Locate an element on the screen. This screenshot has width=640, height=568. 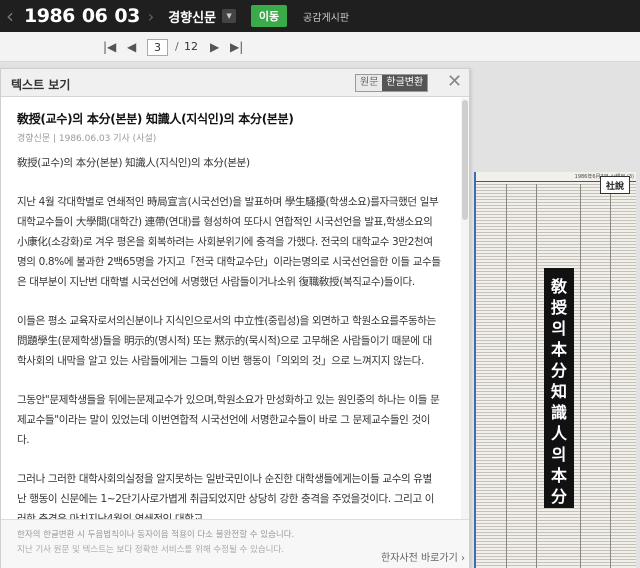
close-icon: ✕ is located at coordinates (454, 82).